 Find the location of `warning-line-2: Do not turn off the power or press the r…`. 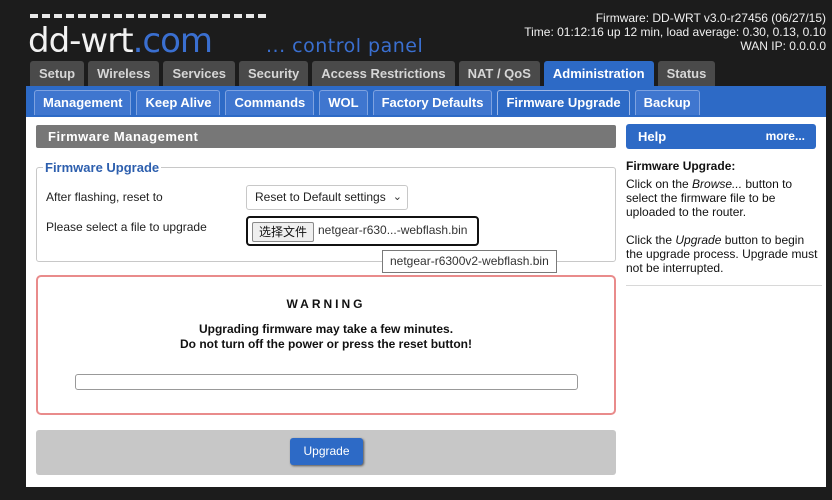

warning-line-2: Do not turn off the power or press the r… is located at coordinates (326, 344).